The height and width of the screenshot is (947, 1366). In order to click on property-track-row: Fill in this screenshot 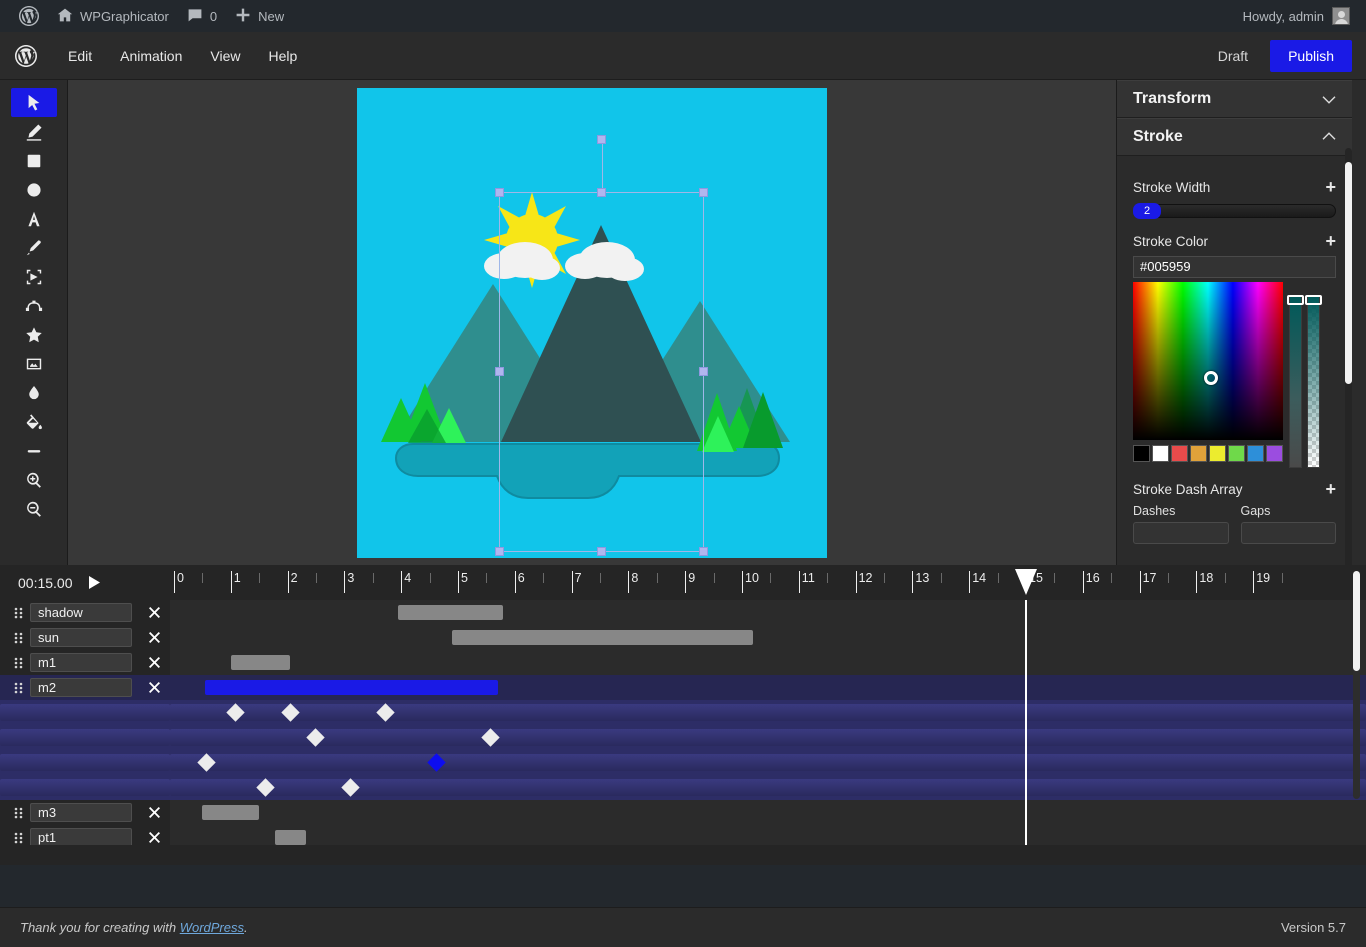, I will do `click(683, 712)`.